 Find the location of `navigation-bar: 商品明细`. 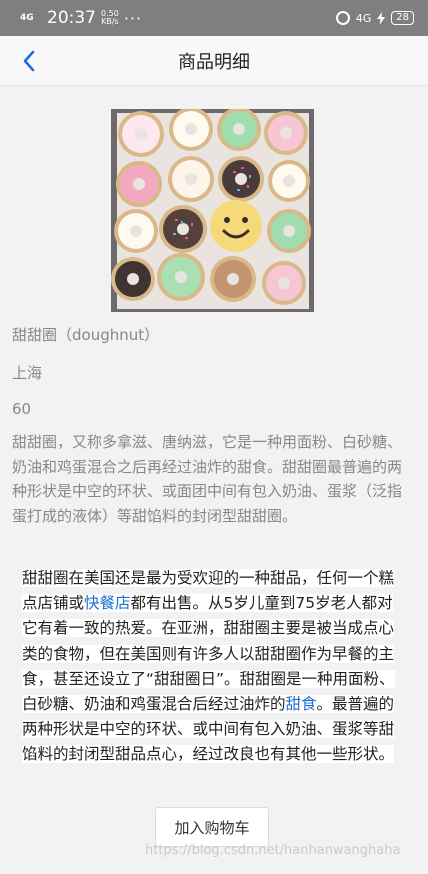

navigation-bar: 商品明细 is located at coordinates (214, 61).